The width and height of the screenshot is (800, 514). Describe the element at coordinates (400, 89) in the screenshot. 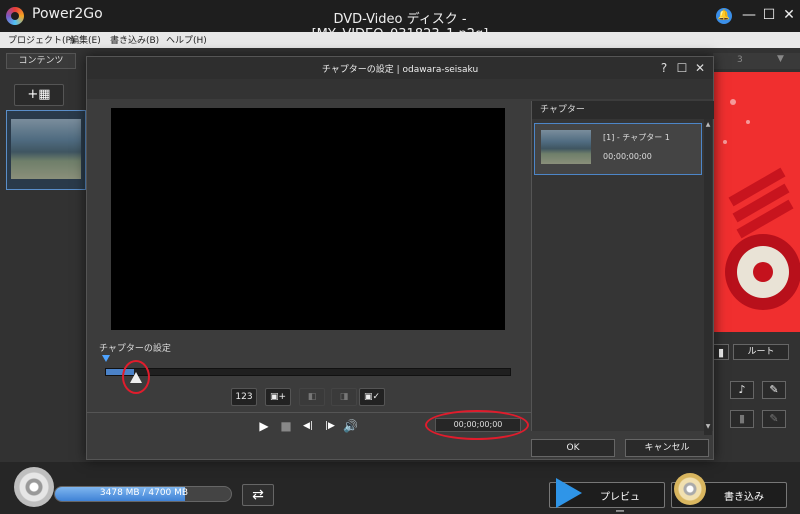

I see `dialog-toolbar-area` at that location.